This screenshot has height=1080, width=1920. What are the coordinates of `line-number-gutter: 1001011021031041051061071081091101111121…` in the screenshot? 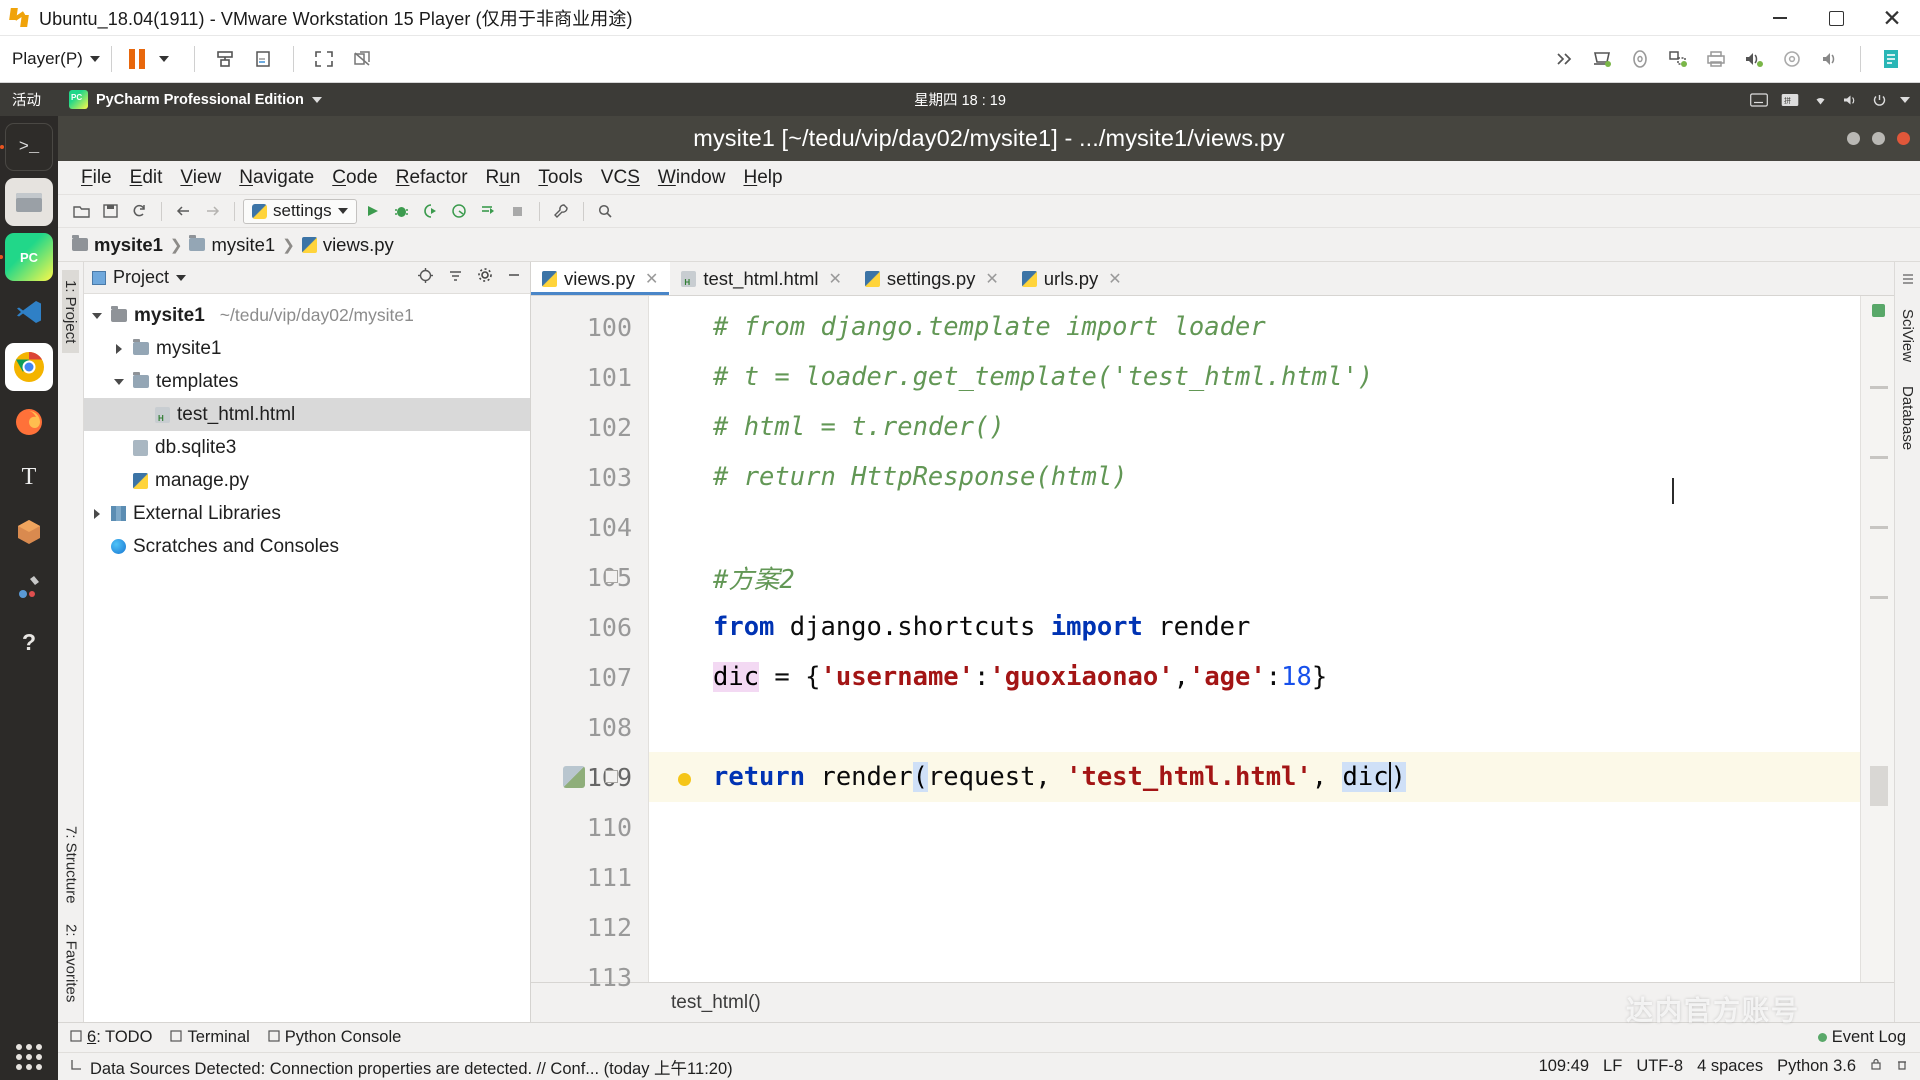 It's located at (590, 644).